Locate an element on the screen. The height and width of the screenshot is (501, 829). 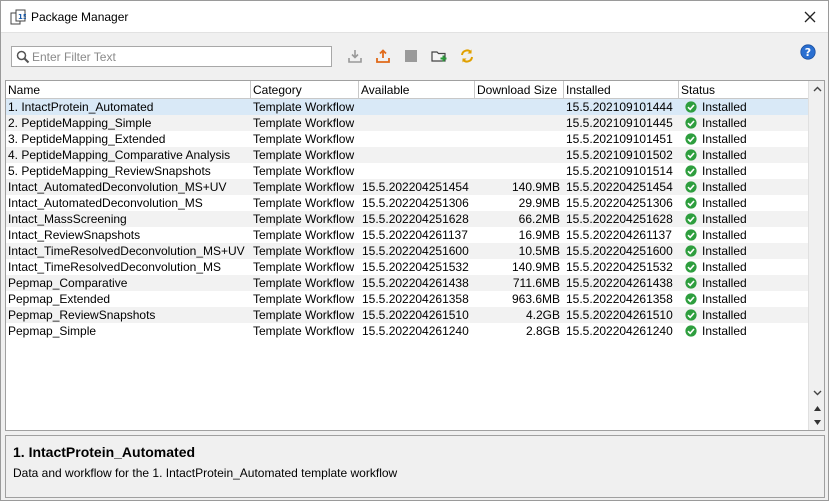
window-title: Package Manager is located at coordinates (80, 17).